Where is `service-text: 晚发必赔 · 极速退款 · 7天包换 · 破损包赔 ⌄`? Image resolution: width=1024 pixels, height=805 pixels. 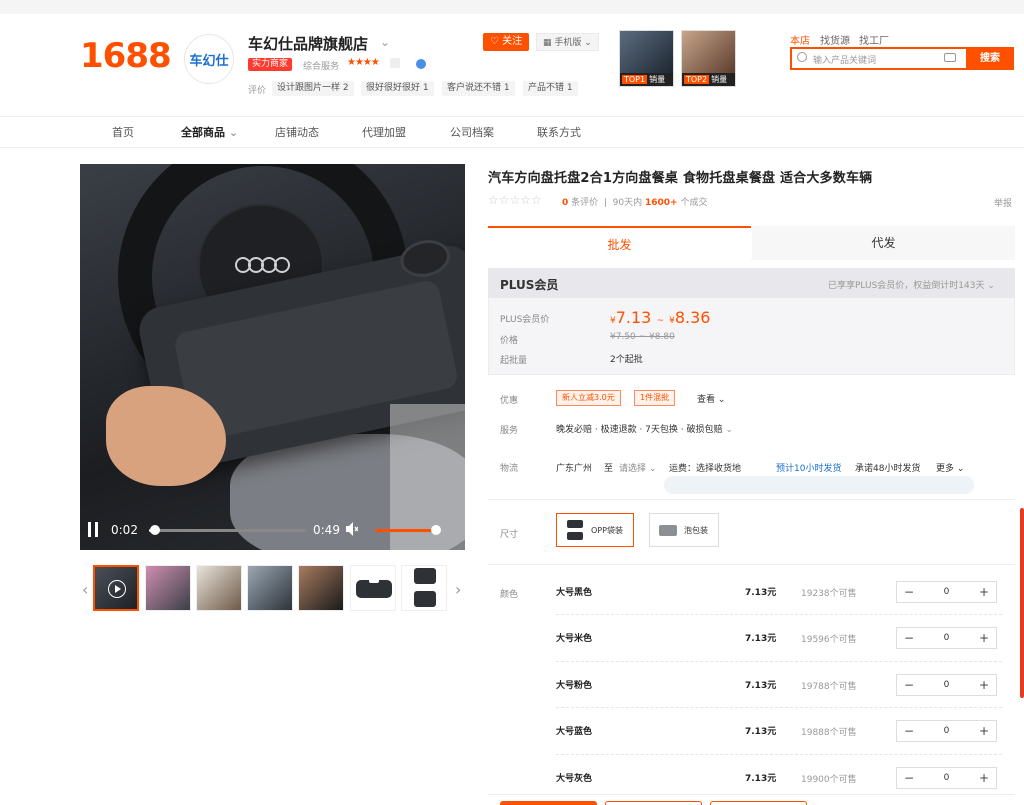 service-text: 晚发必赔 · 极速退款 · 7天包换 · 破损包赔 ⌄ is located at coordinates (644, 428).